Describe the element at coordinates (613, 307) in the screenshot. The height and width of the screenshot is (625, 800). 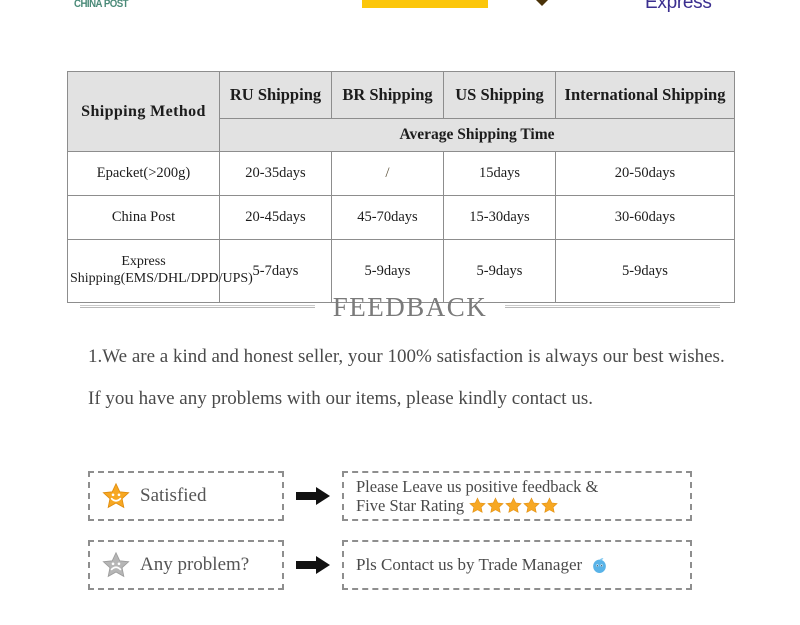
I see `divider-right` at that location.